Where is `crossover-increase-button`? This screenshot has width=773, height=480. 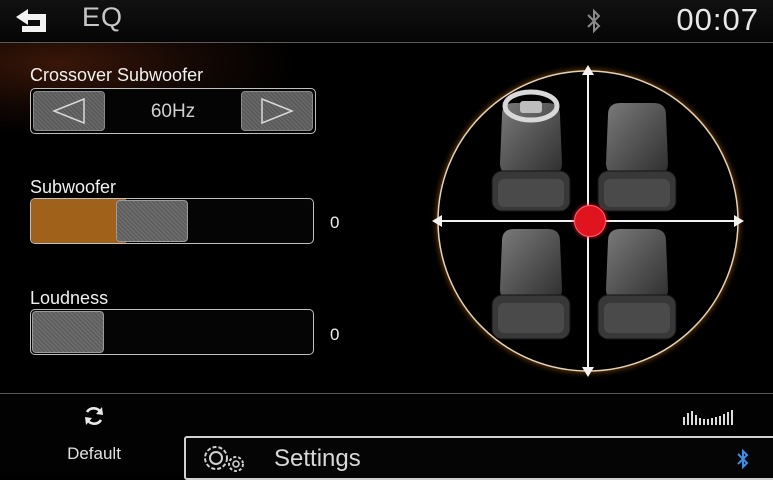
crossover-increase-button is located at coordinates (277, 111).